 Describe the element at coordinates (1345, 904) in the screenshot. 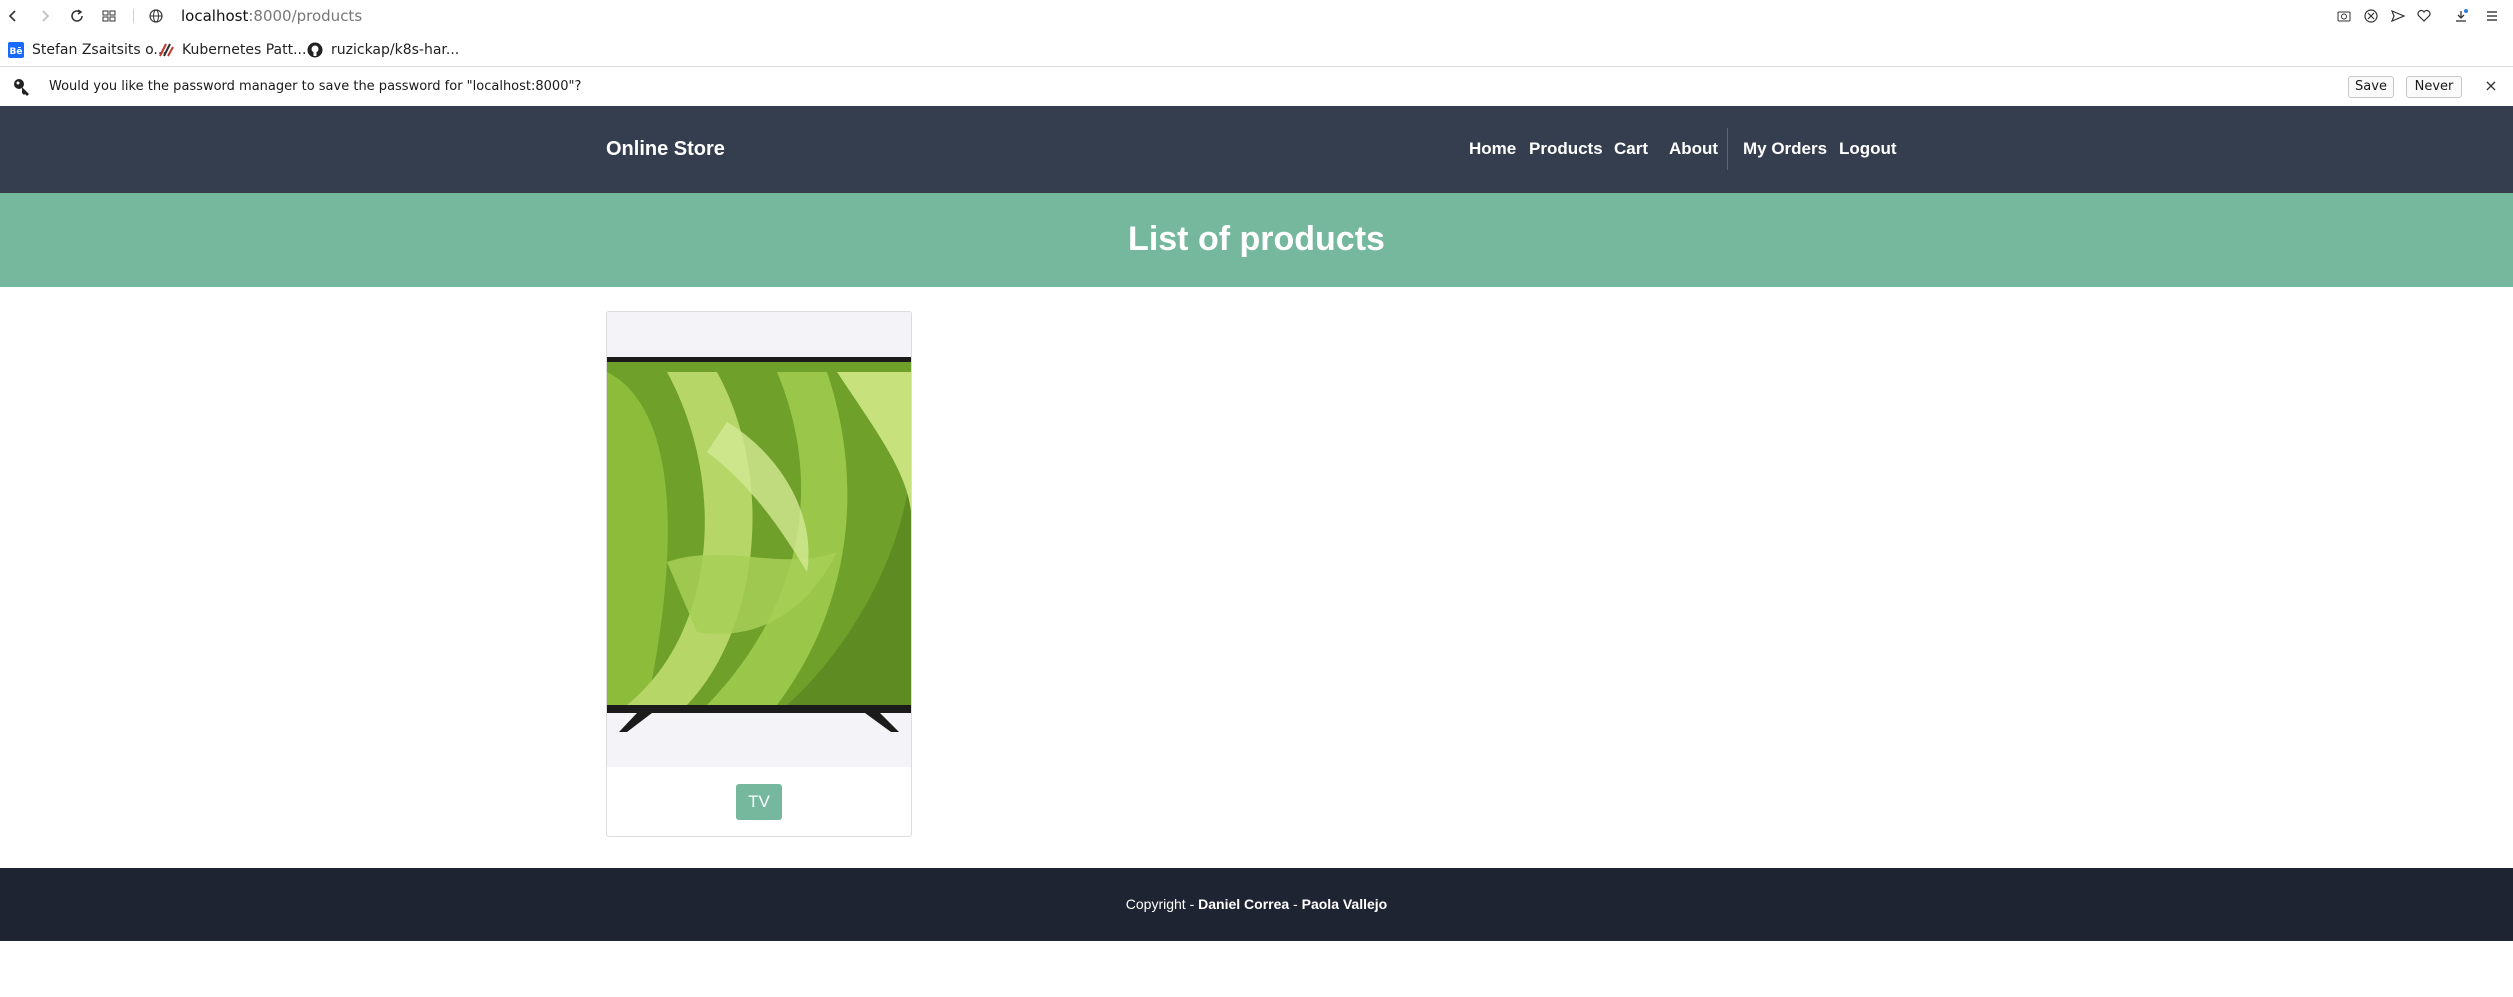

I see `author-paola-vallejo: Paola Vallejo` at that location.